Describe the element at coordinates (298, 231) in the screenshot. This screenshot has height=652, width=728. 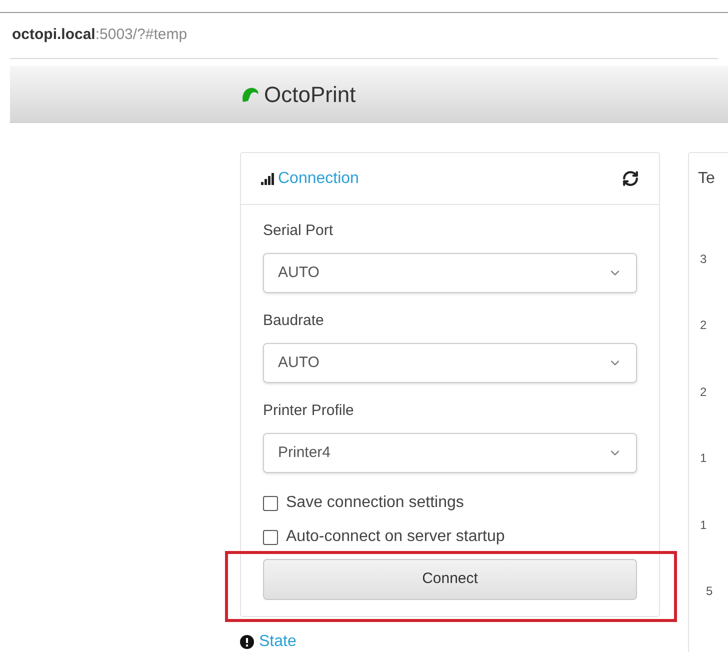
I see `field-label: Serial Port` at that location.